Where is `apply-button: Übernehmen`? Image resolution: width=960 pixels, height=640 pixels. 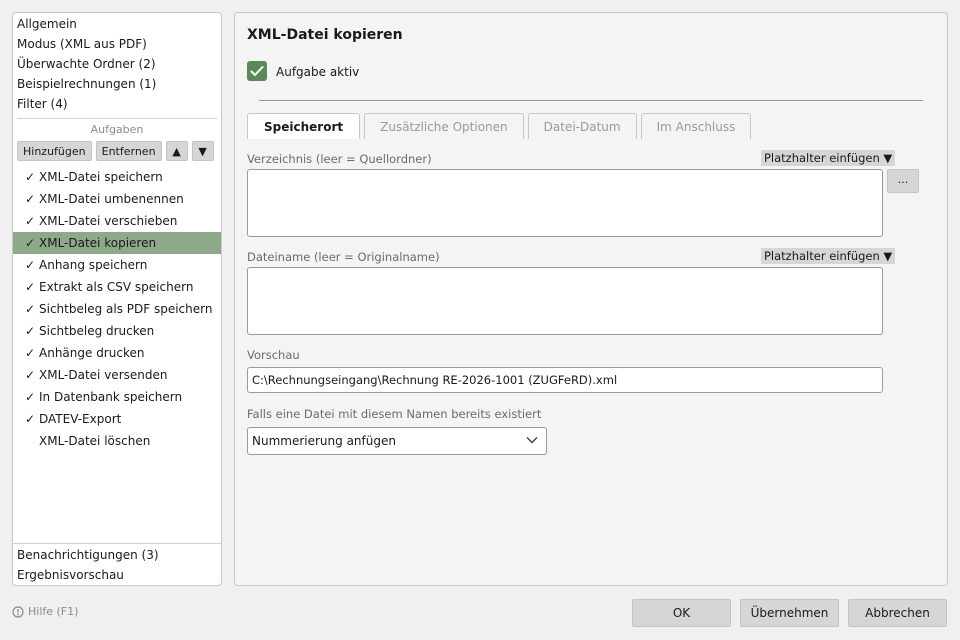 apply-button: Übernehmen is located at coordinates (789, 613).